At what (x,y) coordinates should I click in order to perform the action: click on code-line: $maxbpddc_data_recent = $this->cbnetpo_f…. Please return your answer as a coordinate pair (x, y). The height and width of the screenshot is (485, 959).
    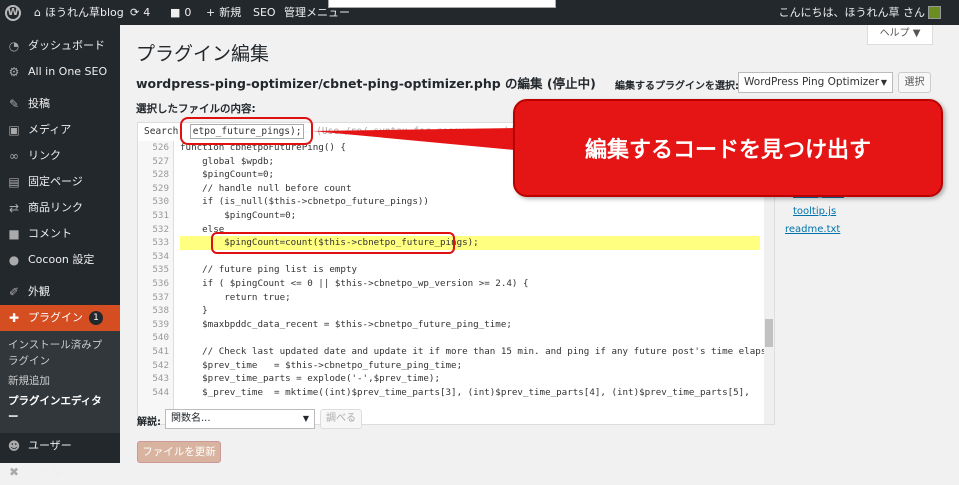
    Looking at the image, I should click on (346, 324).